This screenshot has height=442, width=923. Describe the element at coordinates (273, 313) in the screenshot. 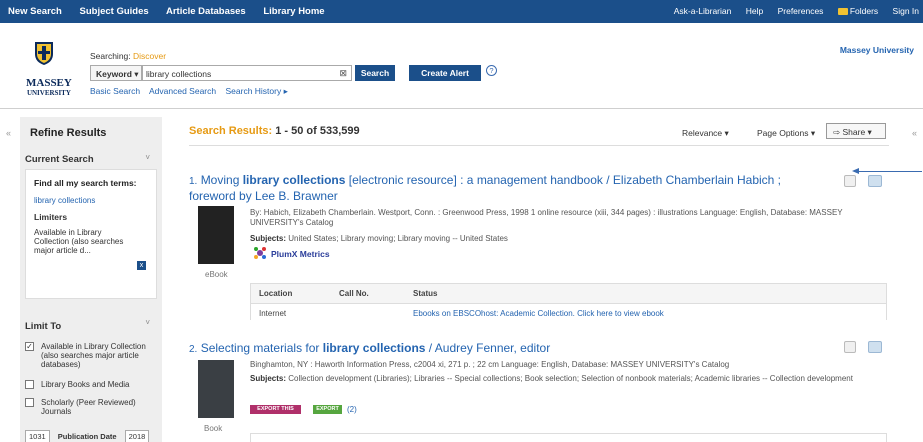

I see `cell-location: Internet` at that location.